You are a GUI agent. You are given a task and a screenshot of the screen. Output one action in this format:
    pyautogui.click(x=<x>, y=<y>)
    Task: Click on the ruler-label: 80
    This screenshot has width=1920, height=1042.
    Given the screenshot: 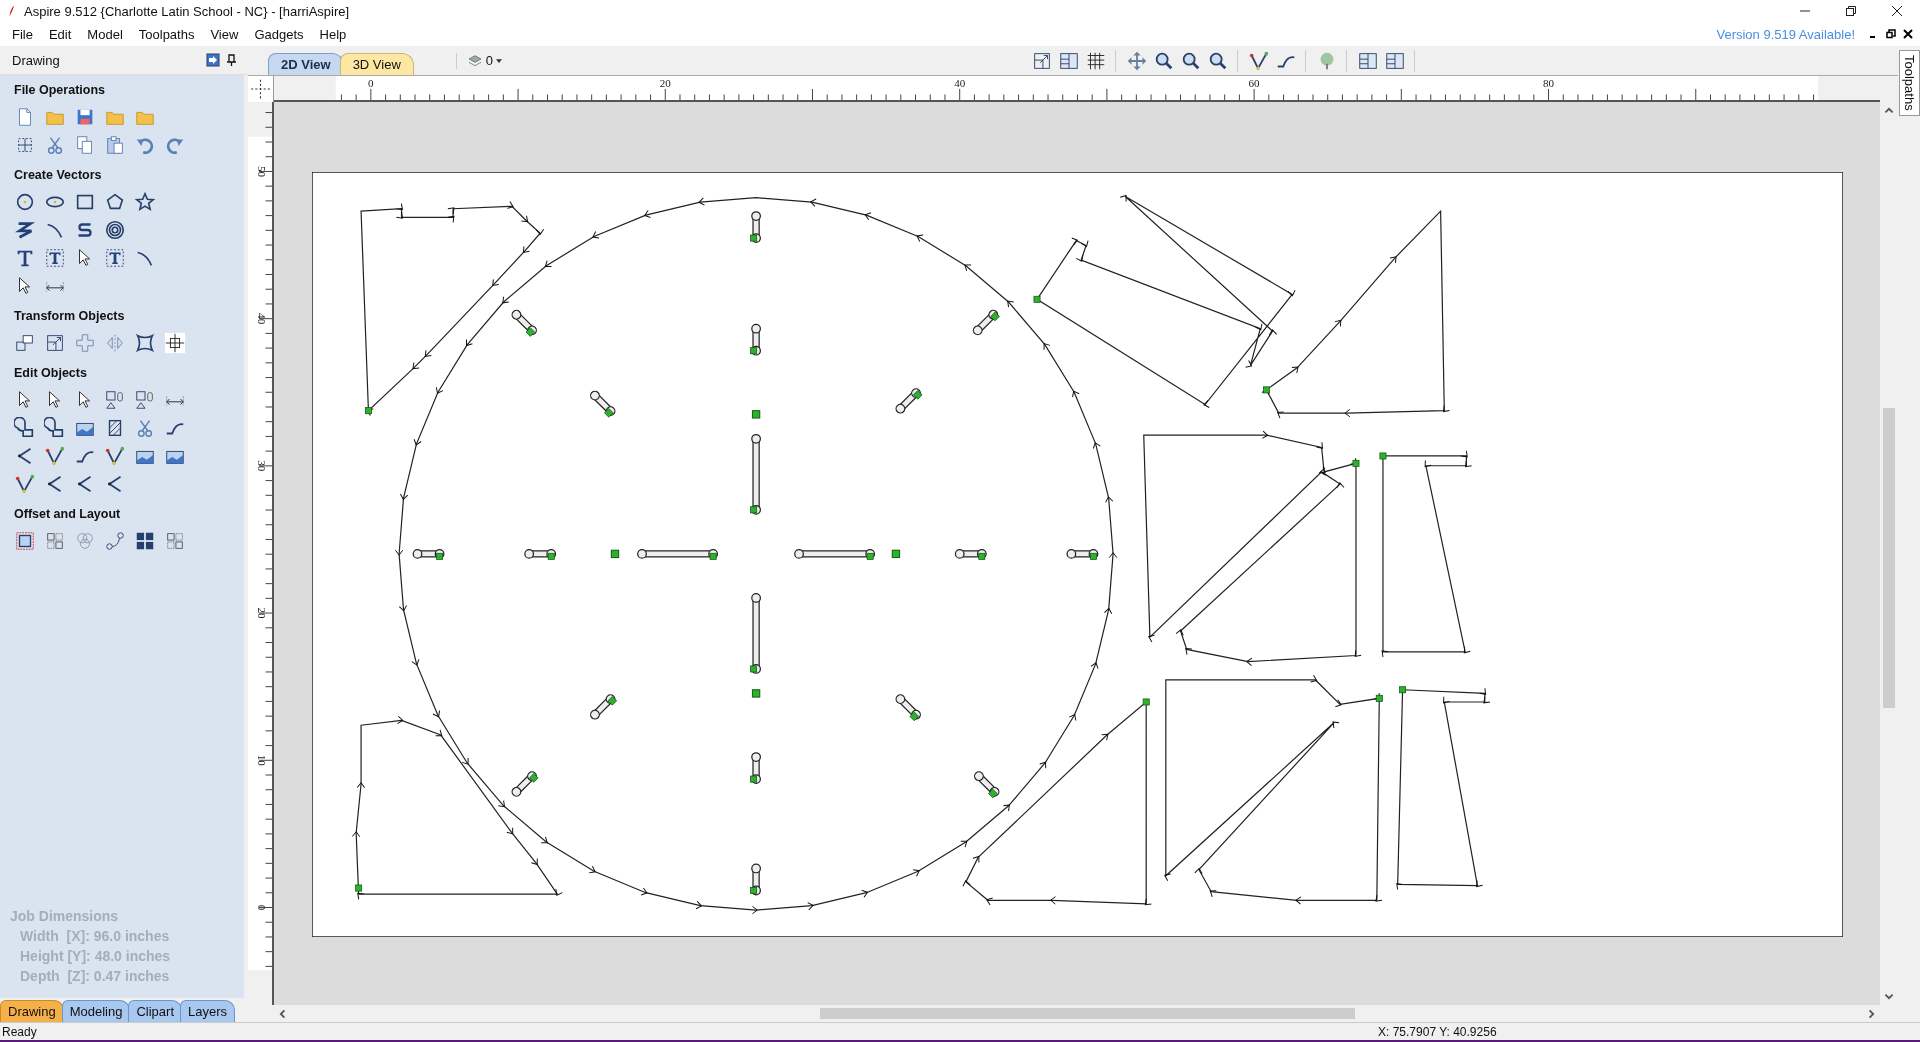 What is the action you would take?
    pyautogui.click(x=1549, y=83)
    